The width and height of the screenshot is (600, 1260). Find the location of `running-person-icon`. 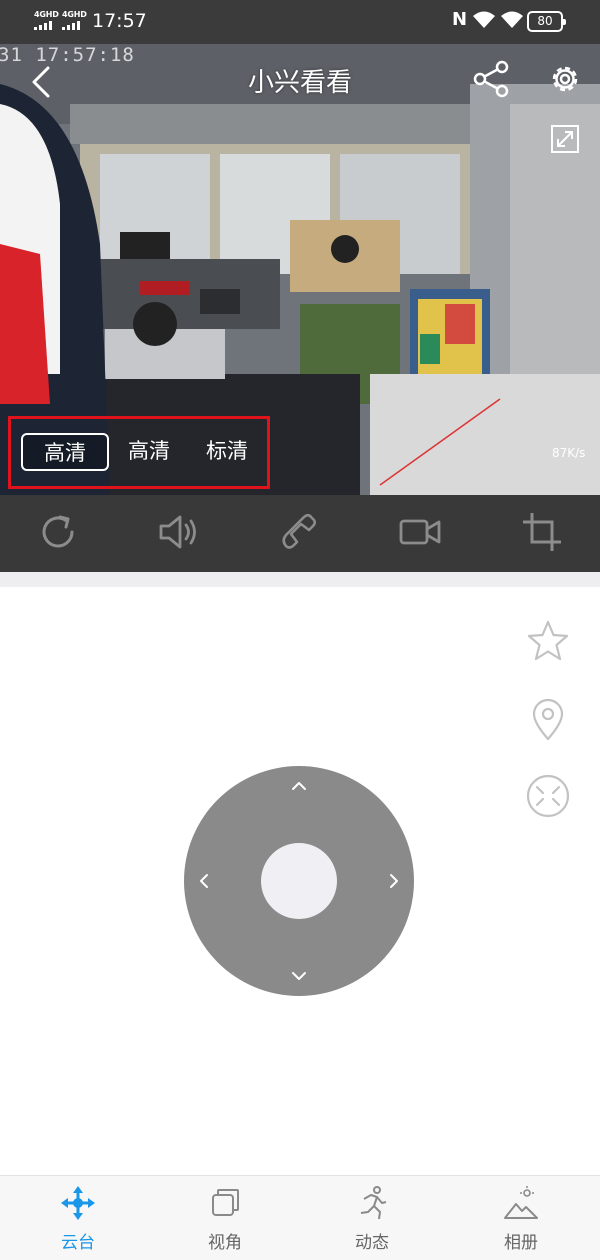

running-person-icon is located at coordinates (373, 1203).